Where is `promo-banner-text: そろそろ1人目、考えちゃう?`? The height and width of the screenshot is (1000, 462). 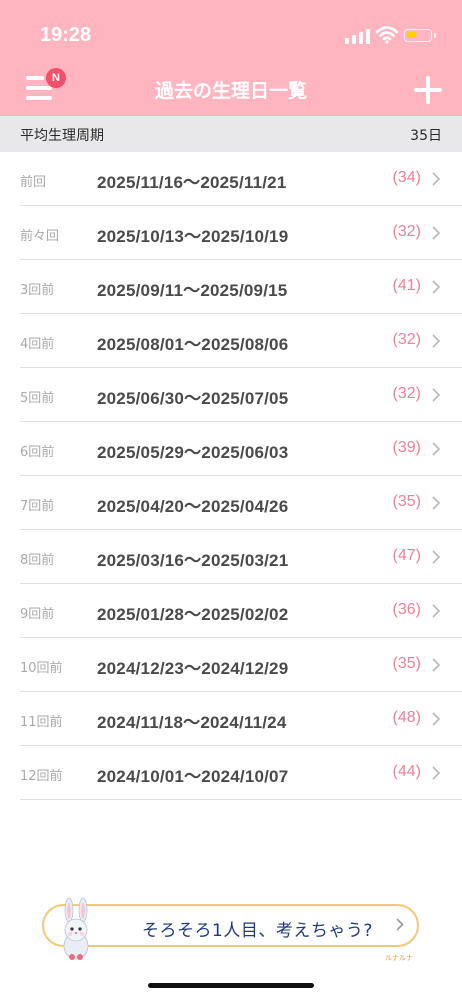 promo-banner-text: そろそろ1人目、考えちゃう? is located at coordinates (257, 931).